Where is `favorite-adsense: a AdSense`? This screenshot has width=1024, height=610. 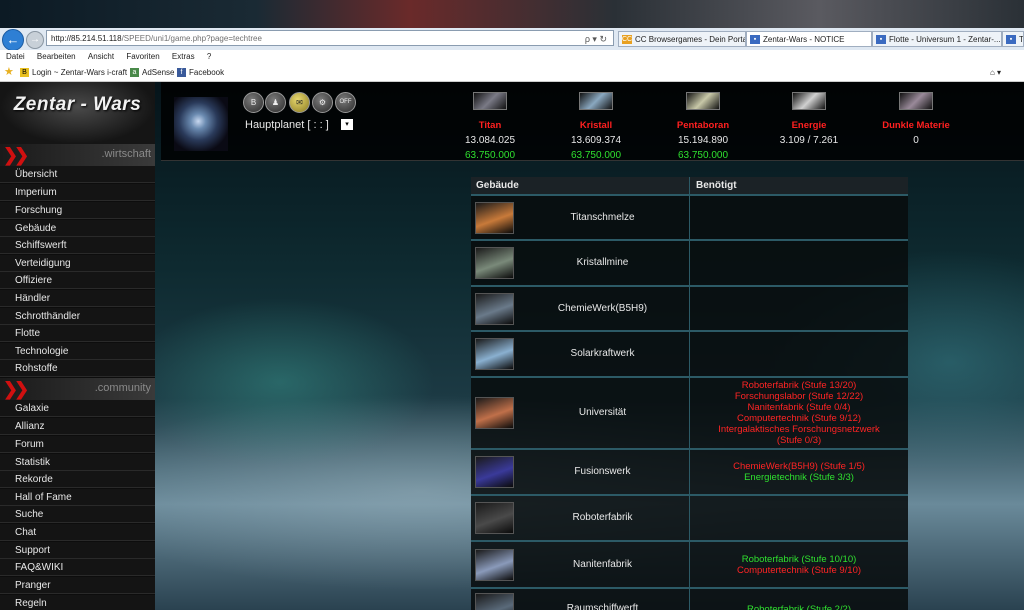
favorite-adsense: a AdSense is located at coordinates (152, 72).